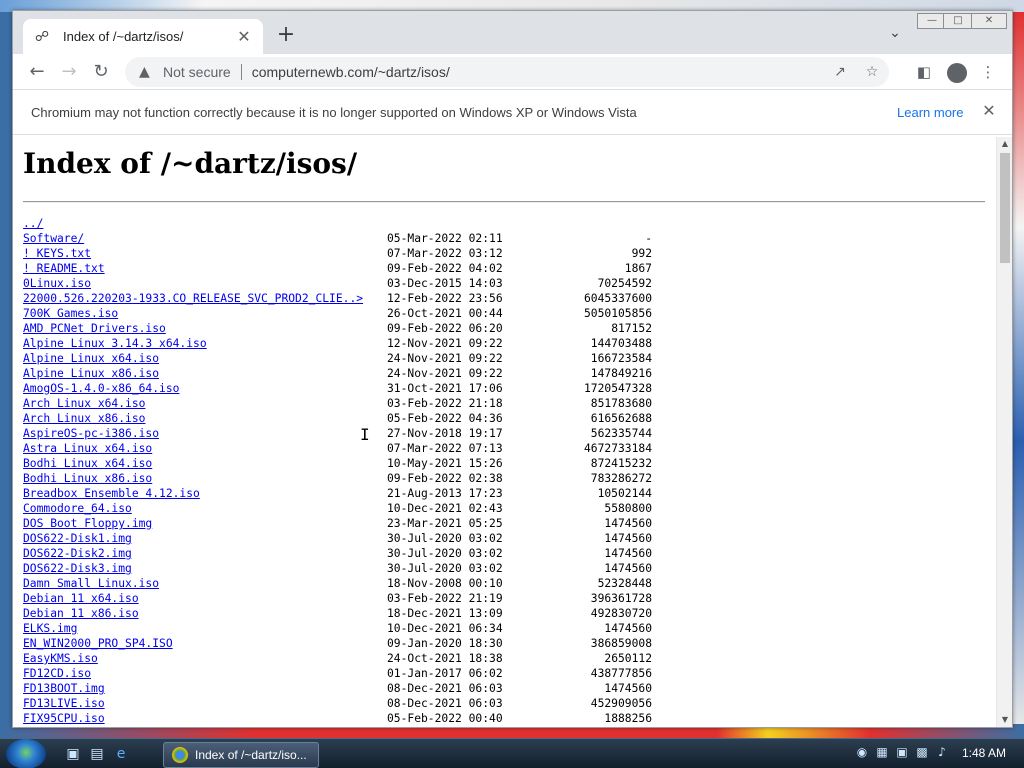  Describe the element at coordinates (512, 32) in the screenshot. I see `tab-strip: ☍ Index of /~dartz/isos/ ✕ + ⌄ — □ ✕` at that location.